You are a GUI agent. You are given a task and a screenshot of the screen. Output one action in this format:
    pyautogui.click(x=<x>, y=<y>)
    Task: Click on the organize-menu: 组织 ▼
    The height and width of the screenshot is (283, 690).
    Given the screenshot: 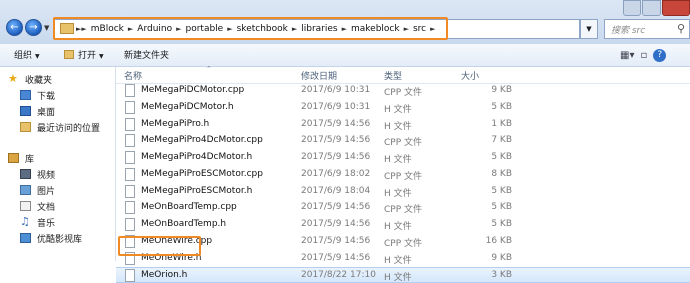 What is the action you would take?
    pyautogui.click(x=27, y=54)
    